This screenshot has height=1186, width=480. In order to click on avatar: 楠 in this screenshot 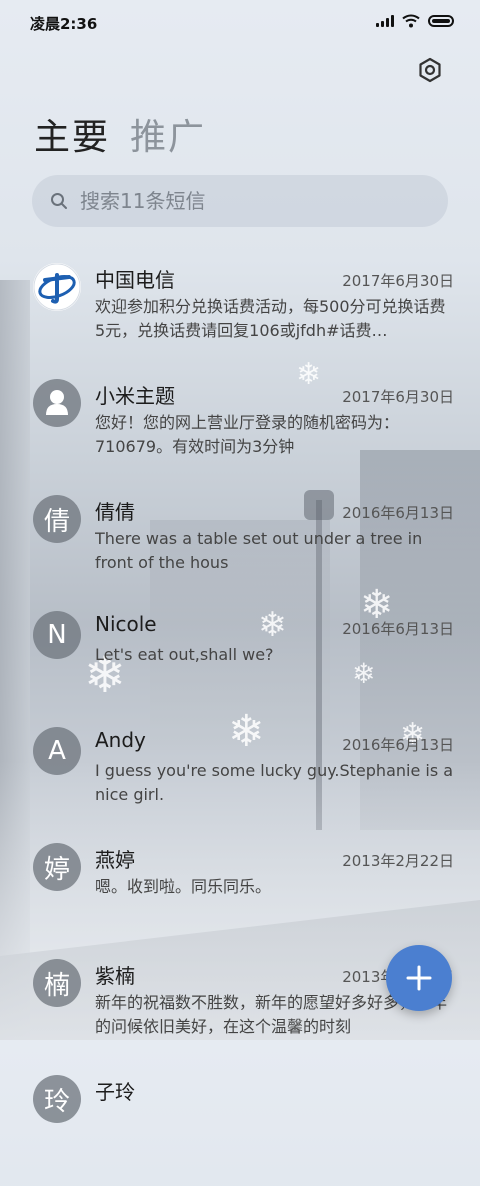, I will do `click(57, 983)`.